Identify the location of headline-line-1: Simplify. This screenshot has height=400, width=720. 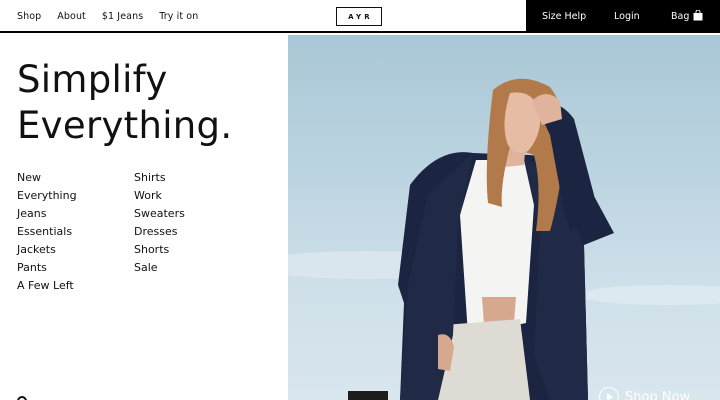
(92, 79).